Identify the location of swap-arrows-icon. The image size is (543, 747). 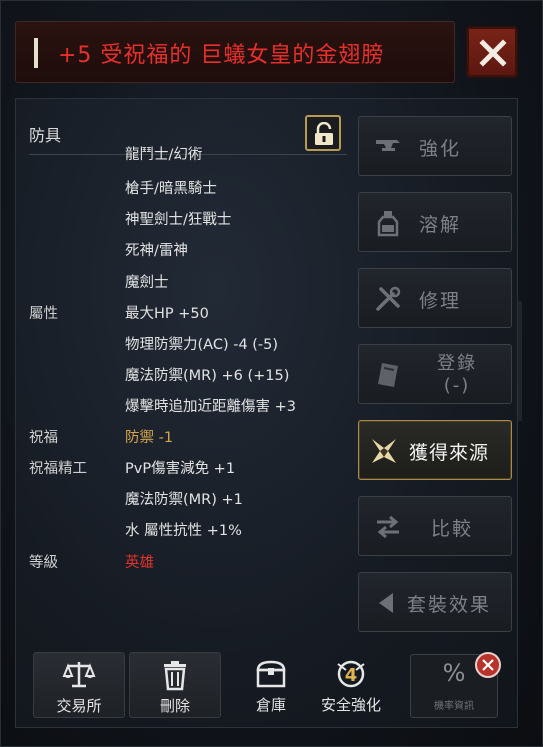
(388, 527).